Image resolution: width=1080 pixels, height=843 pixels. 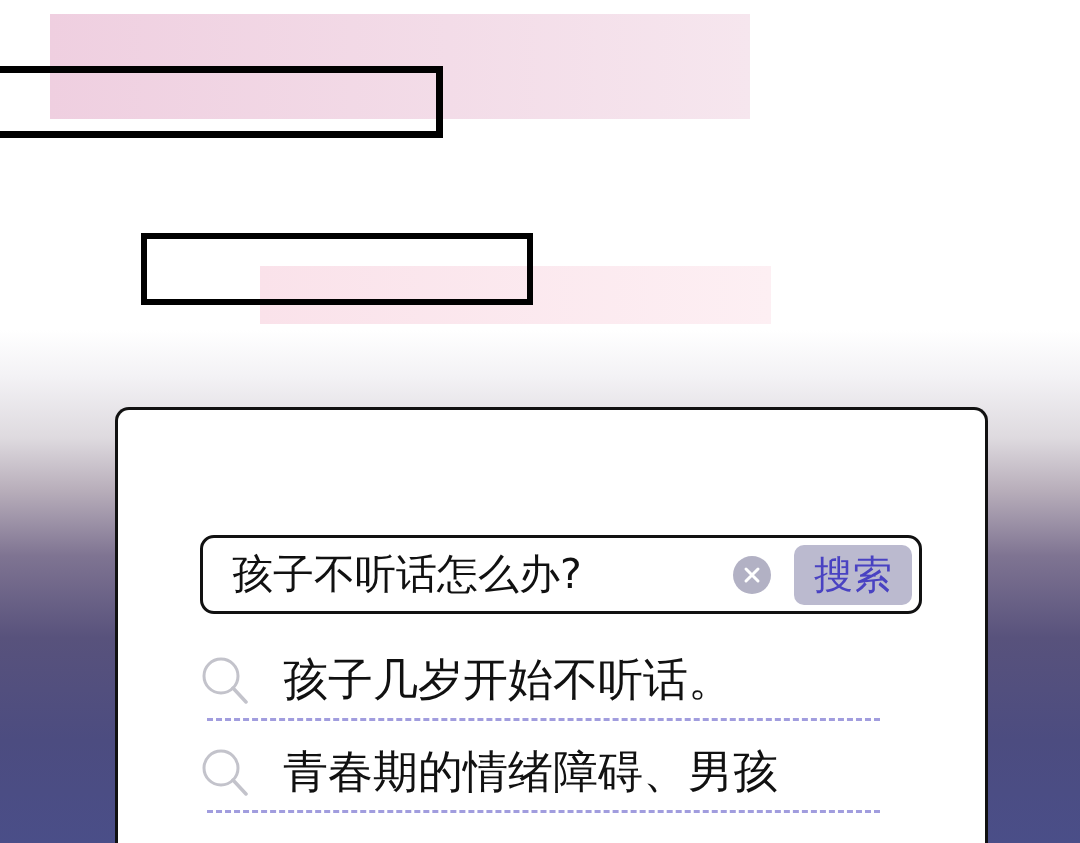 I want to click on search-bar: 孩子不听话怎么办? 搜索, so click(x=561, y=574).